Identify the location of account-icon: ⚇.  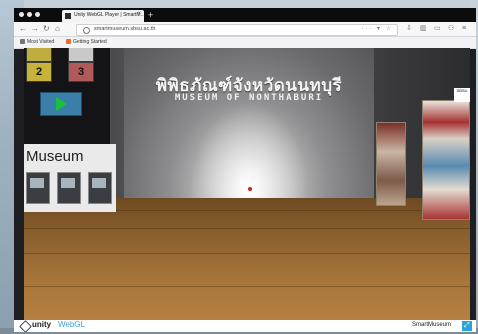
(451, 29).